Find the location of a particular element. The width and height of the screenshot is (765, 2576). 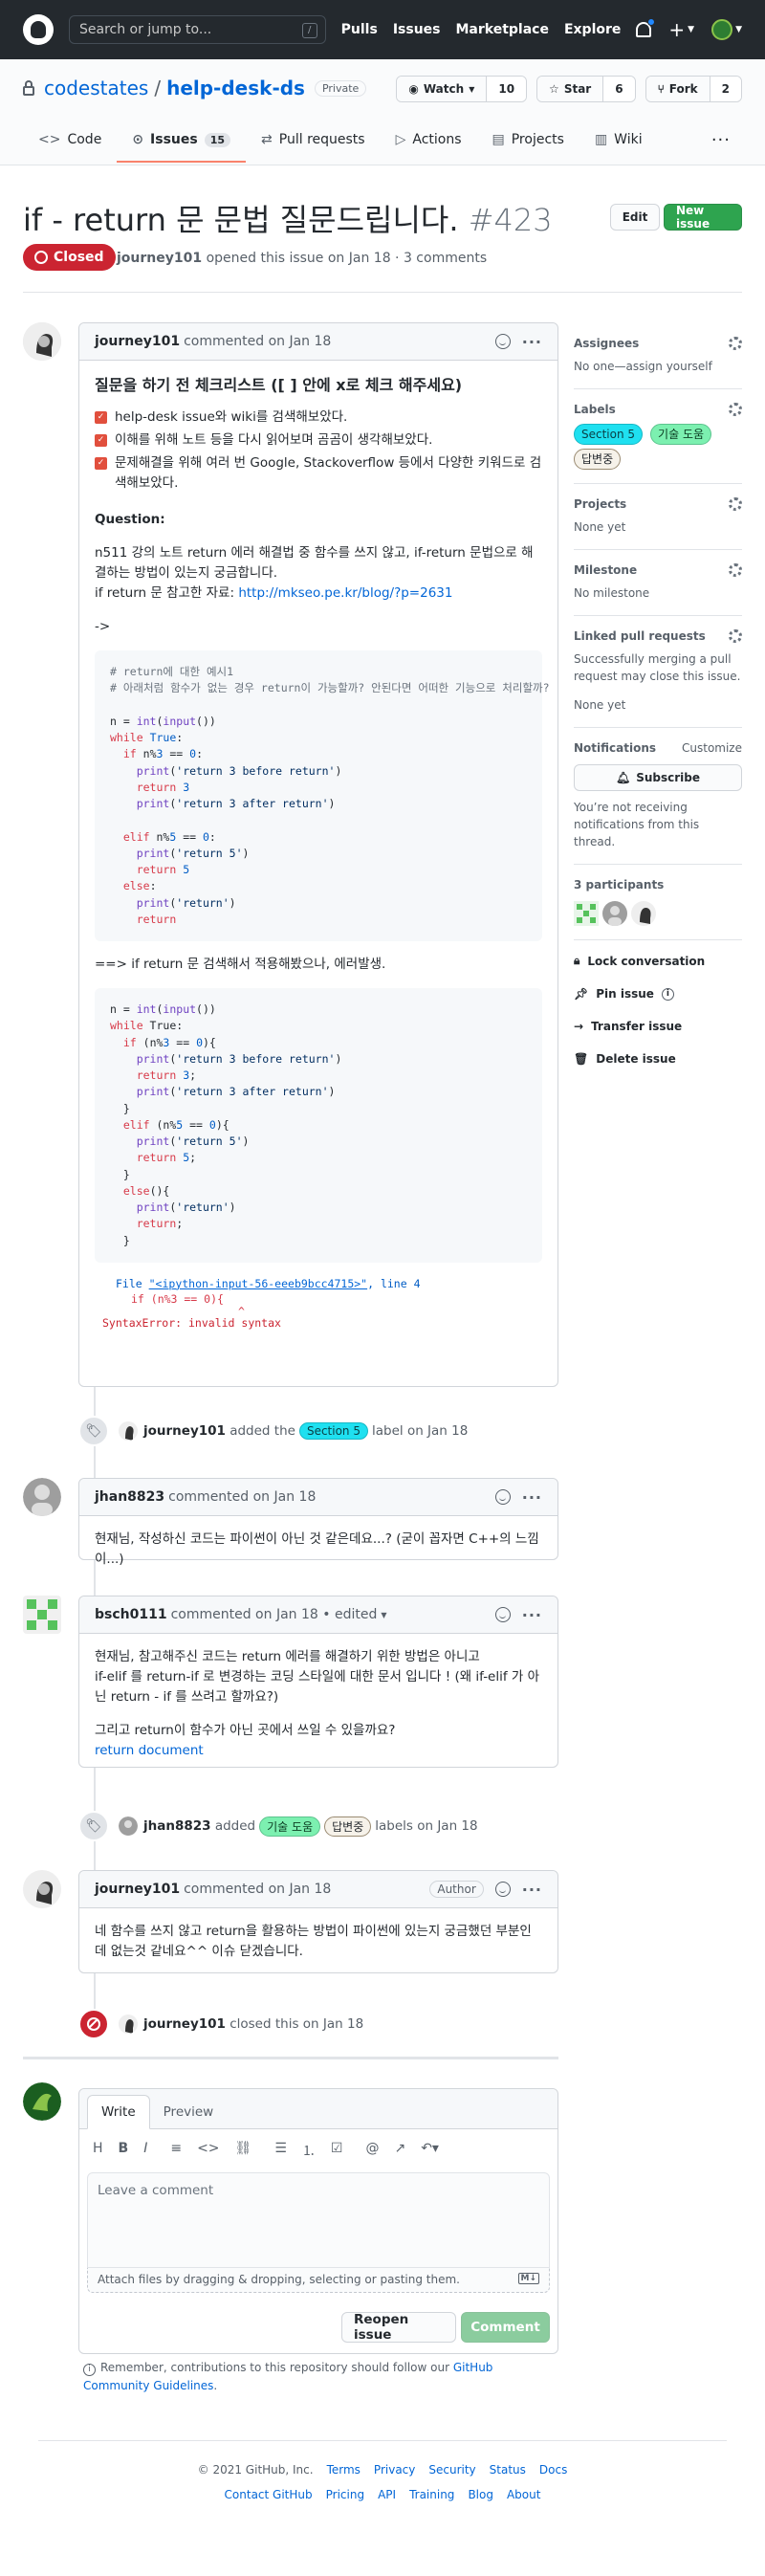

footer-link-terms: Terms is located at coordinates (344, 2470).